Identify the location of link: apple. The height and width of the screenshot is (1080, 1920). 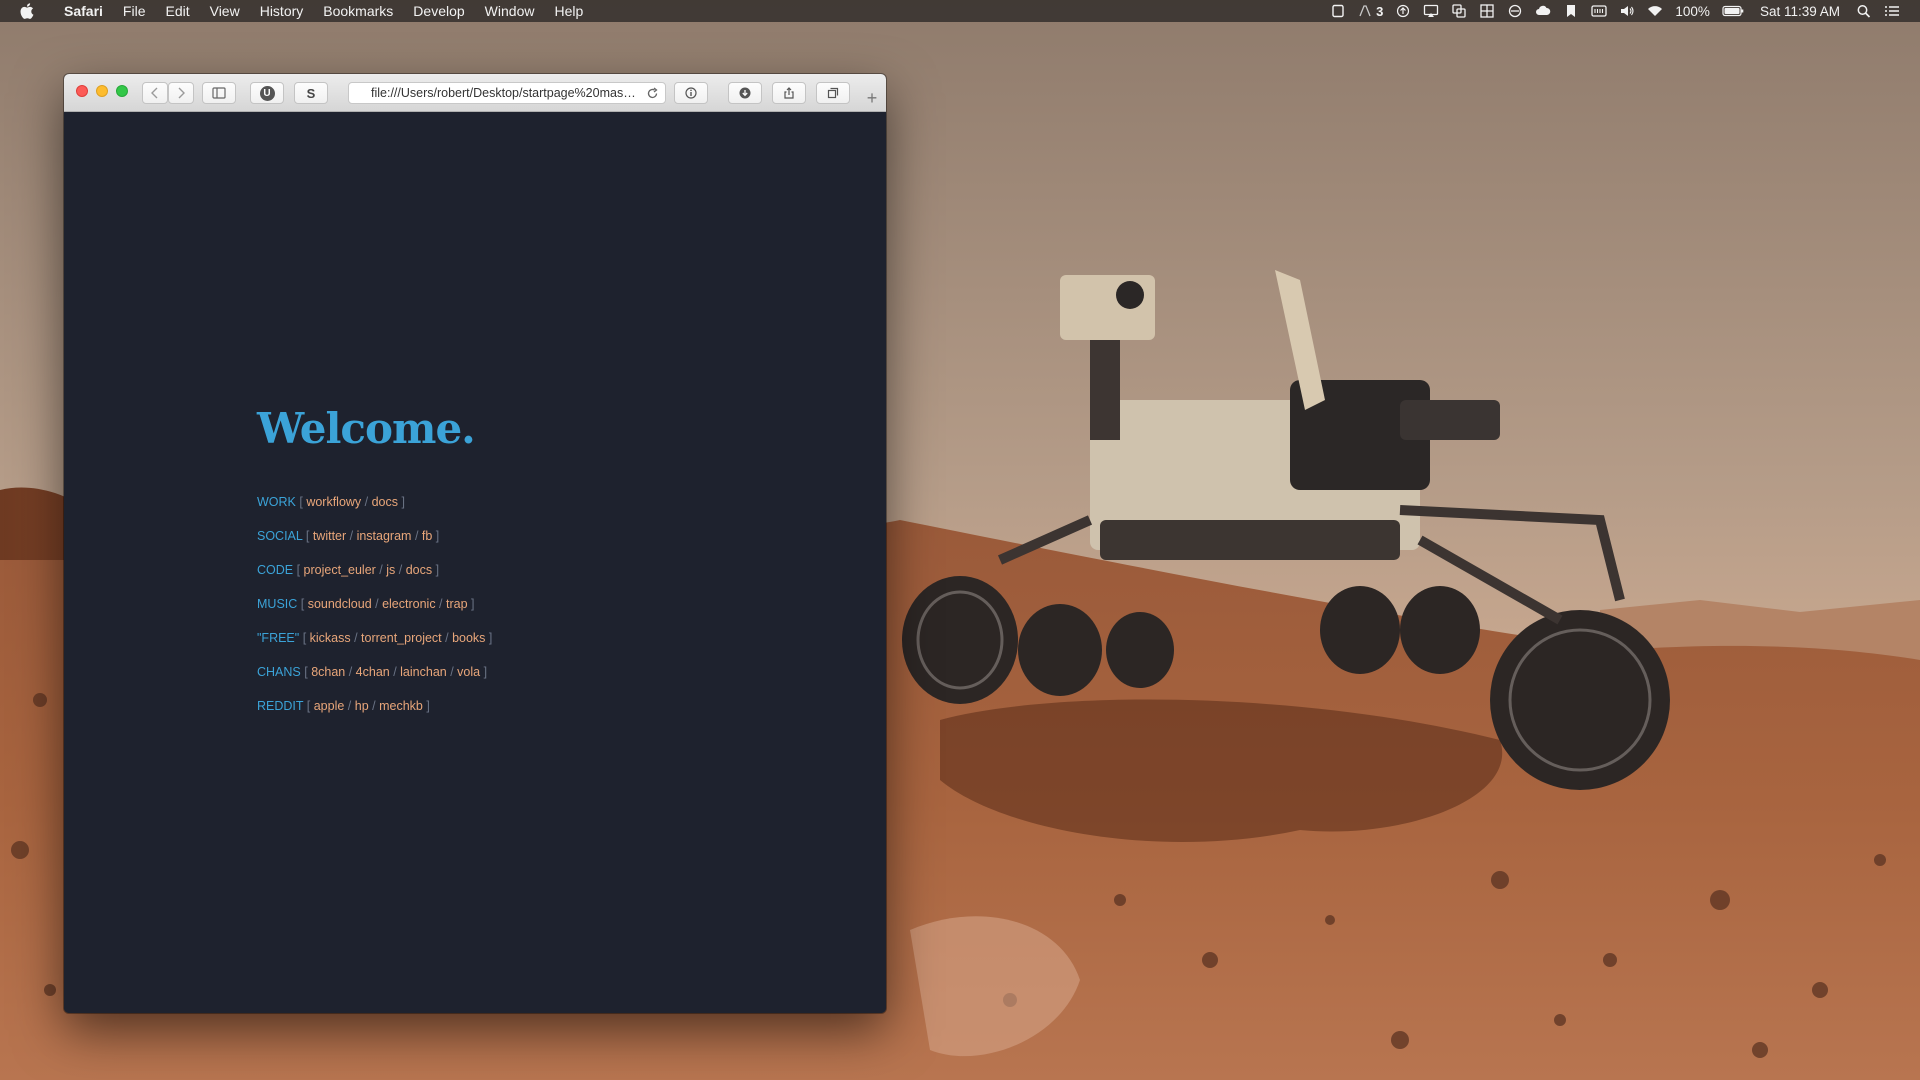
(329, 706).